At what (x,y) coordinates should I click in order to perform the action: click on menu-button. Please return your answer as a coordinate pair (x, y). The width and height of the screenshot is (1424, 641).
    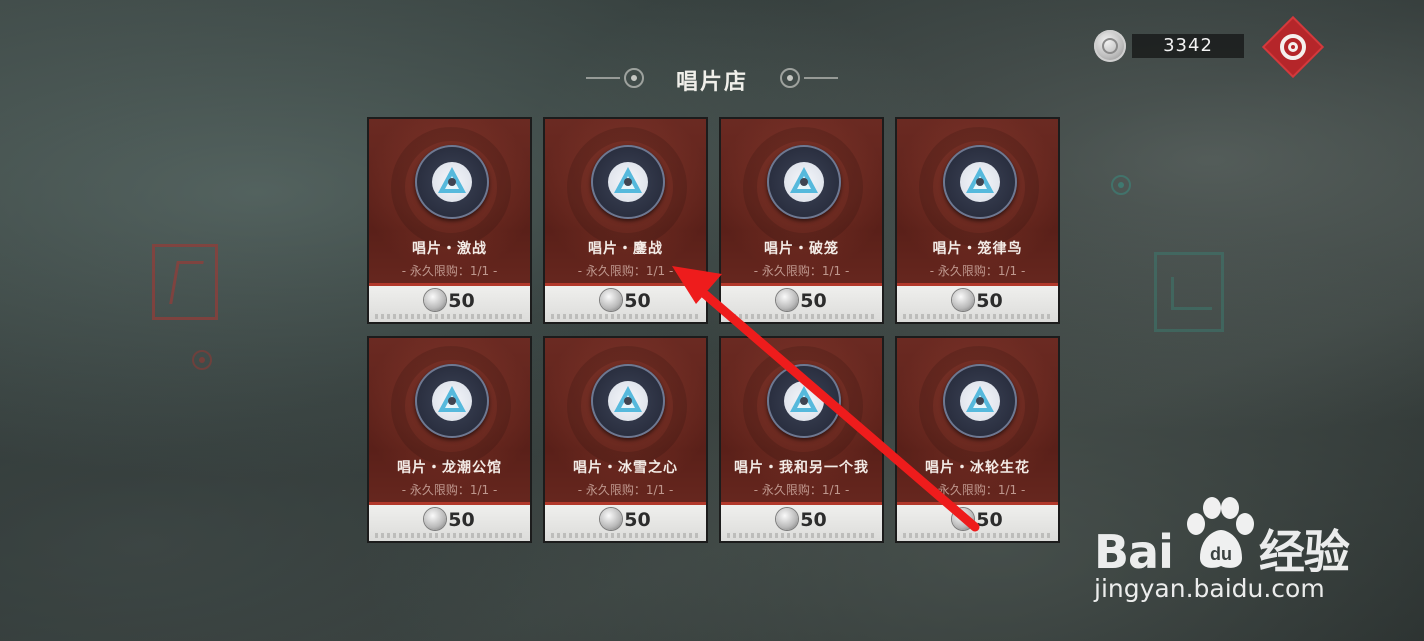
    Looking at the image, I should click on (1293, 47).